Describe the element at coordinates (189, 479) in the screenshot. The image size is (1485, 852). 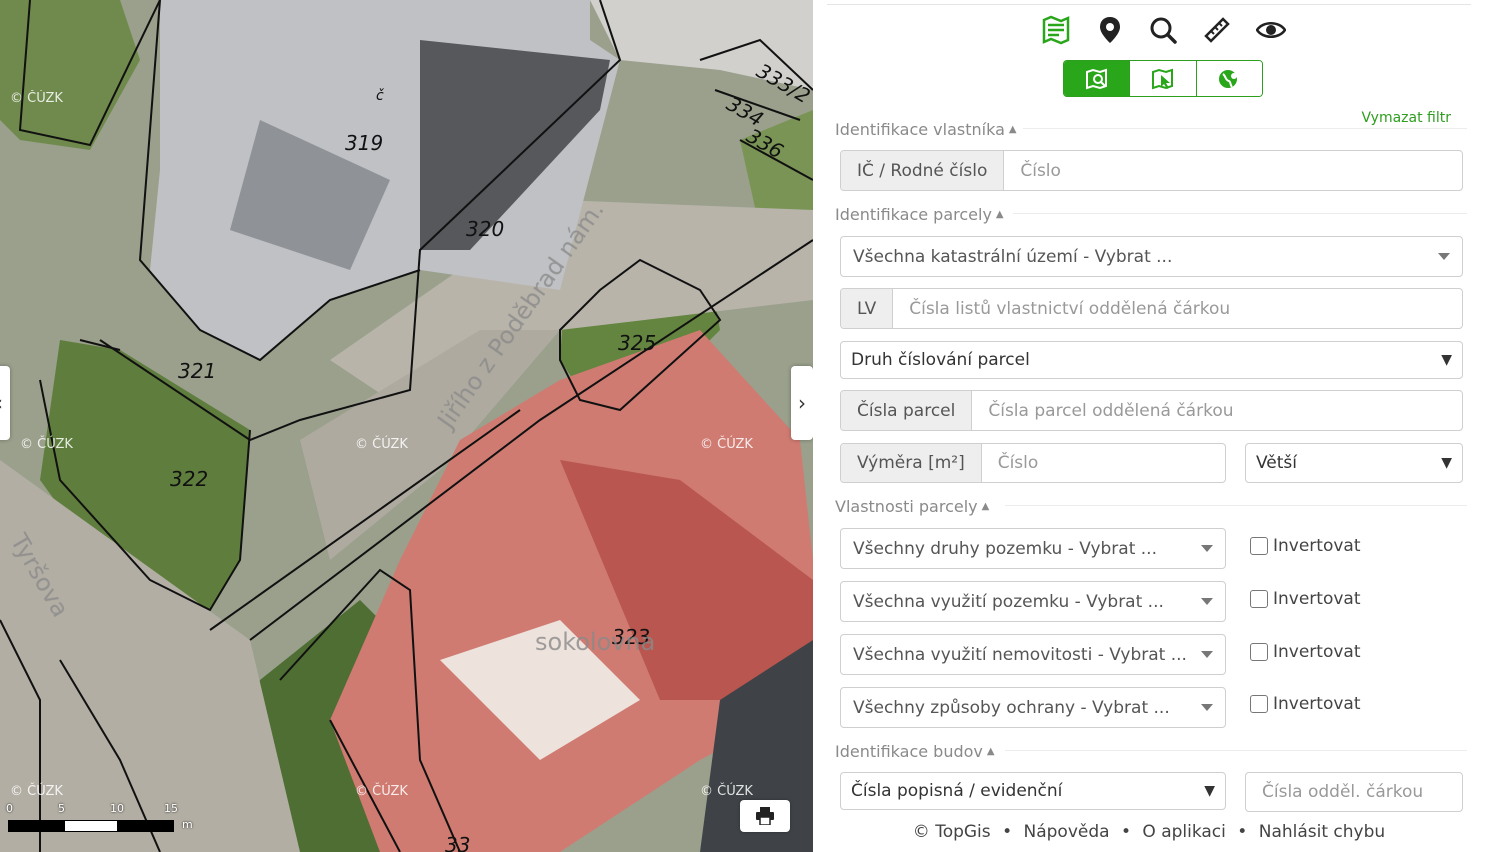
I see `svg-text: 322` at that location.